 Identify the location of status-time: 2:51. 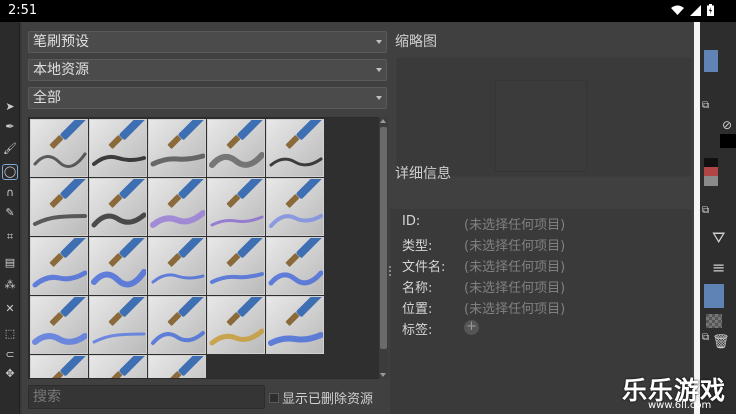
(23, 10).